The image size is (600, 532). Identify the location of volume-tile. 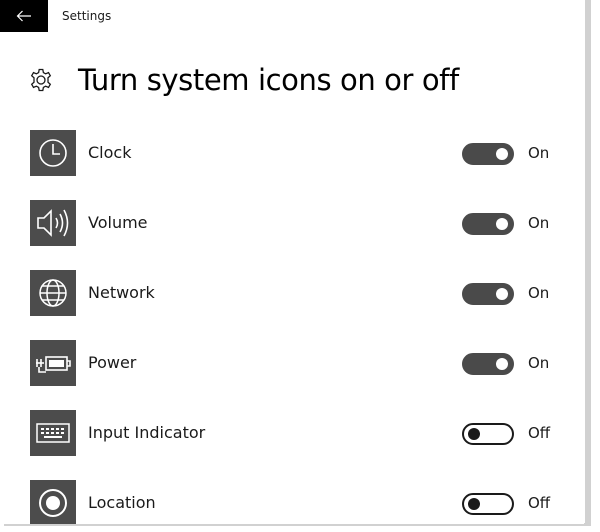
(53, 223).